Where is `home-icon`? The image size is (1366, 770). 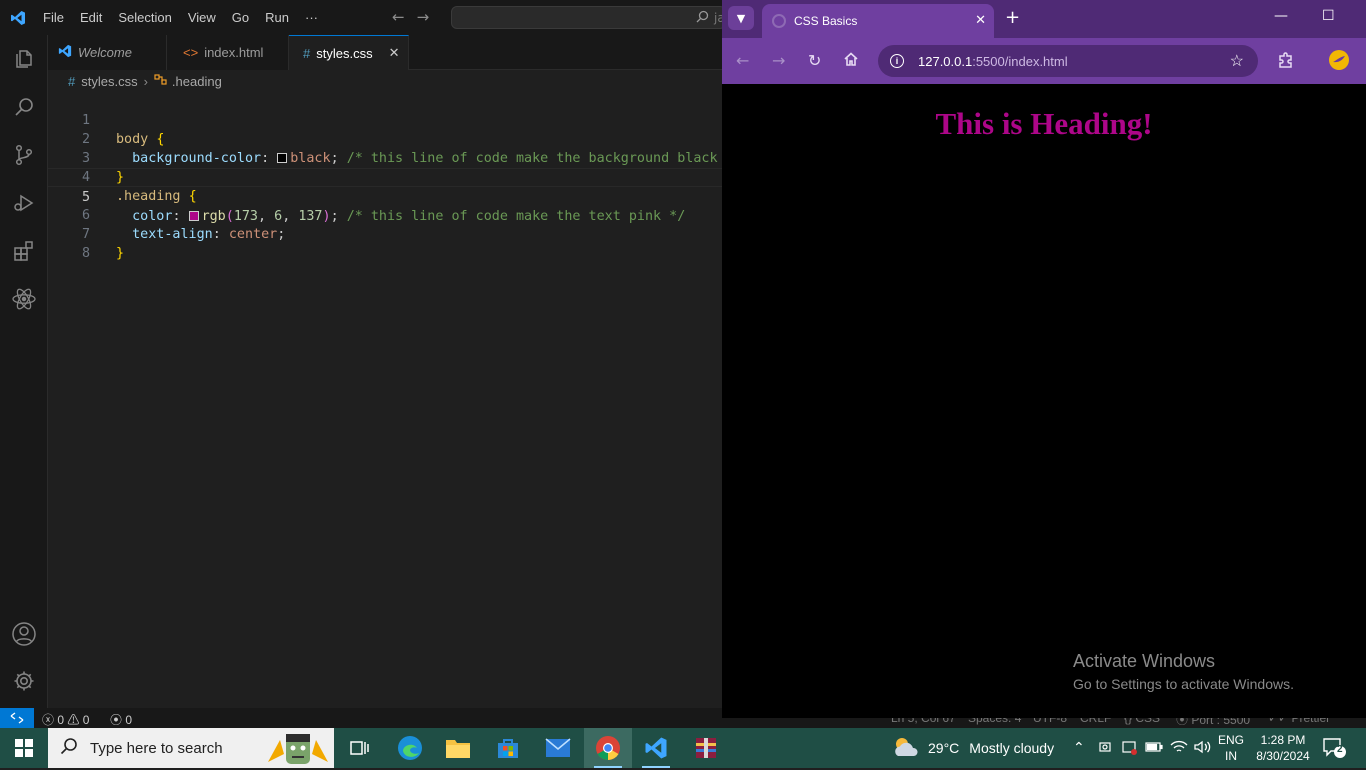 home-icon is located at coordinates (851, 61).